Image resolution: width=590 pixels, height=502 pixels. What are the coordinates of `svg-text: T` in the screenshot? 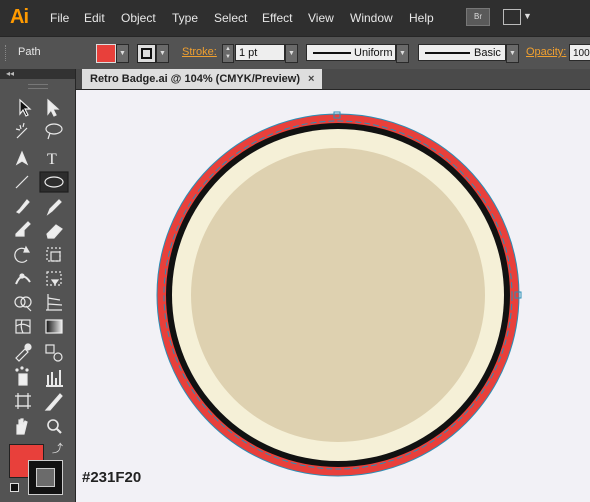 It's located at (52, 159).